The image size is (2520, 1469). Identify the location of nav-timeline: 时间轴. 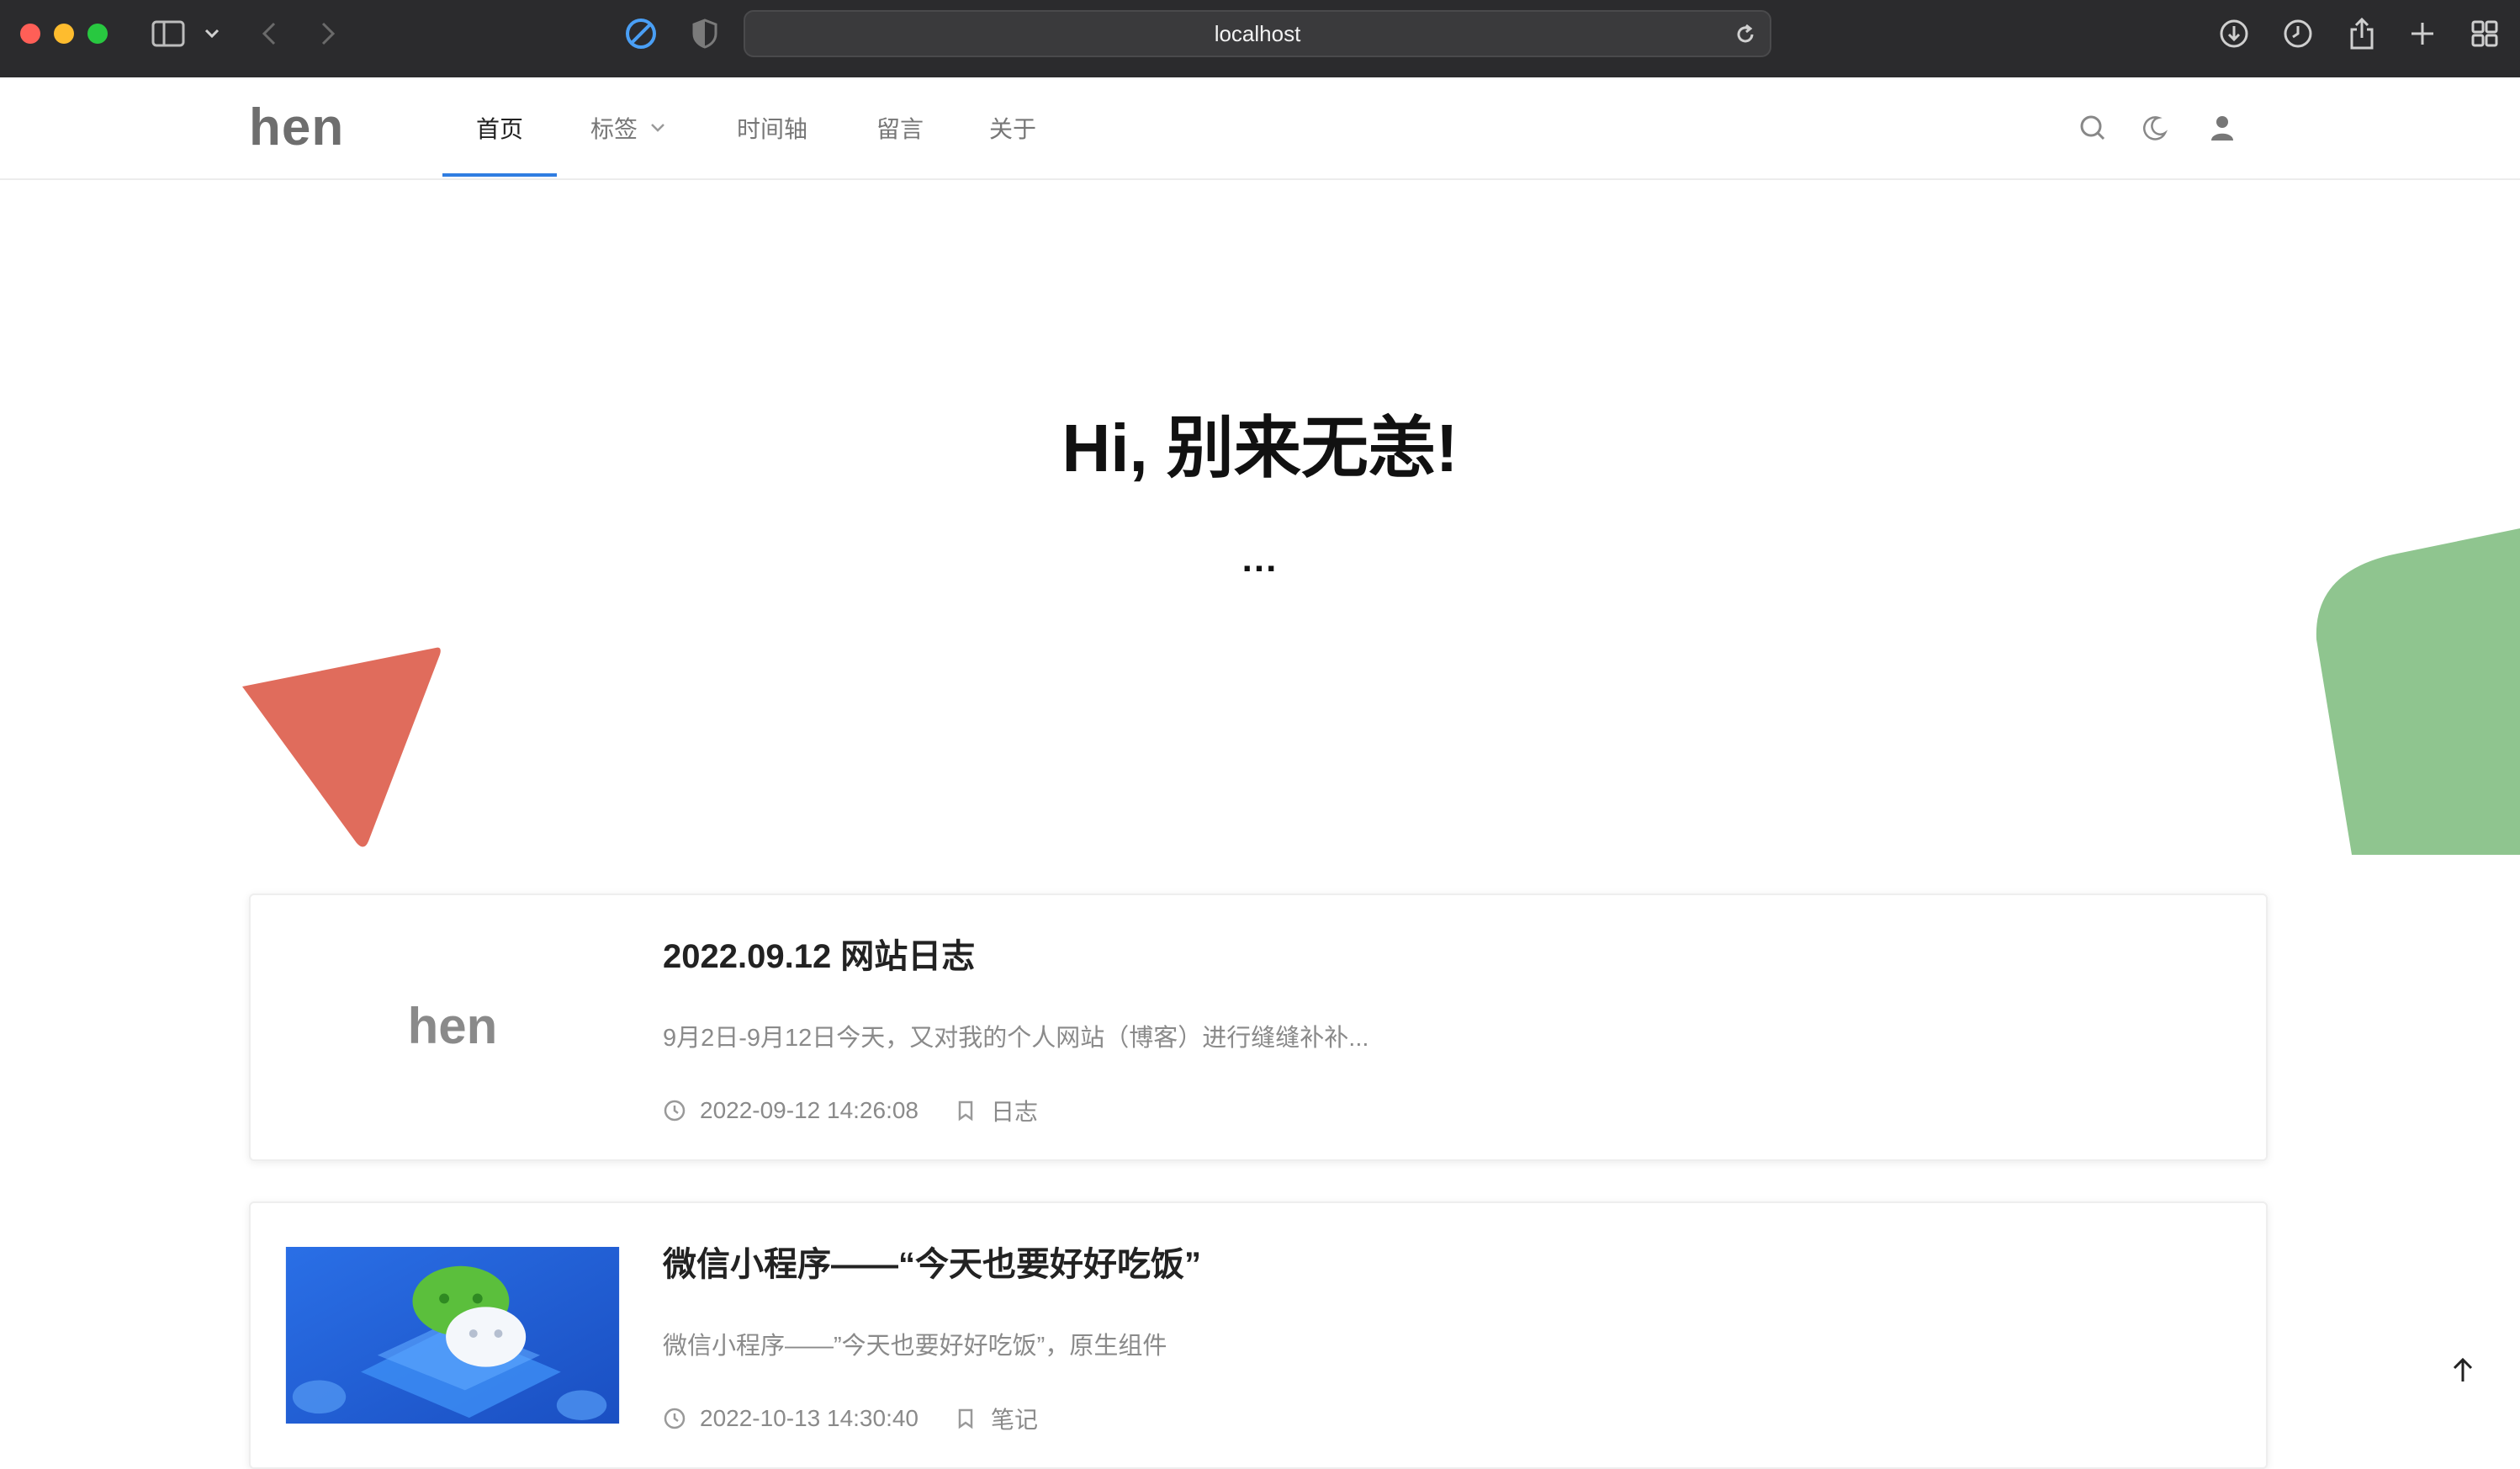
(772, 128).